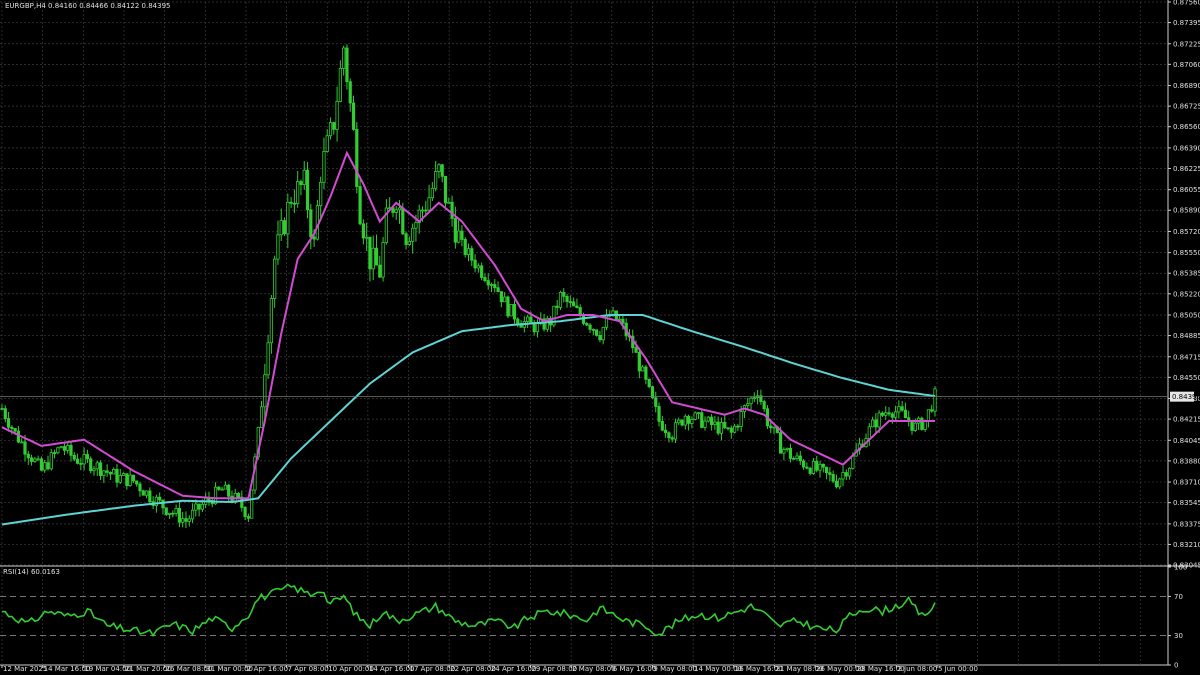  Describe the element at coordinates (1186, 23) in the screenshot. I see `y-tick-label: 0.87395` at that location.